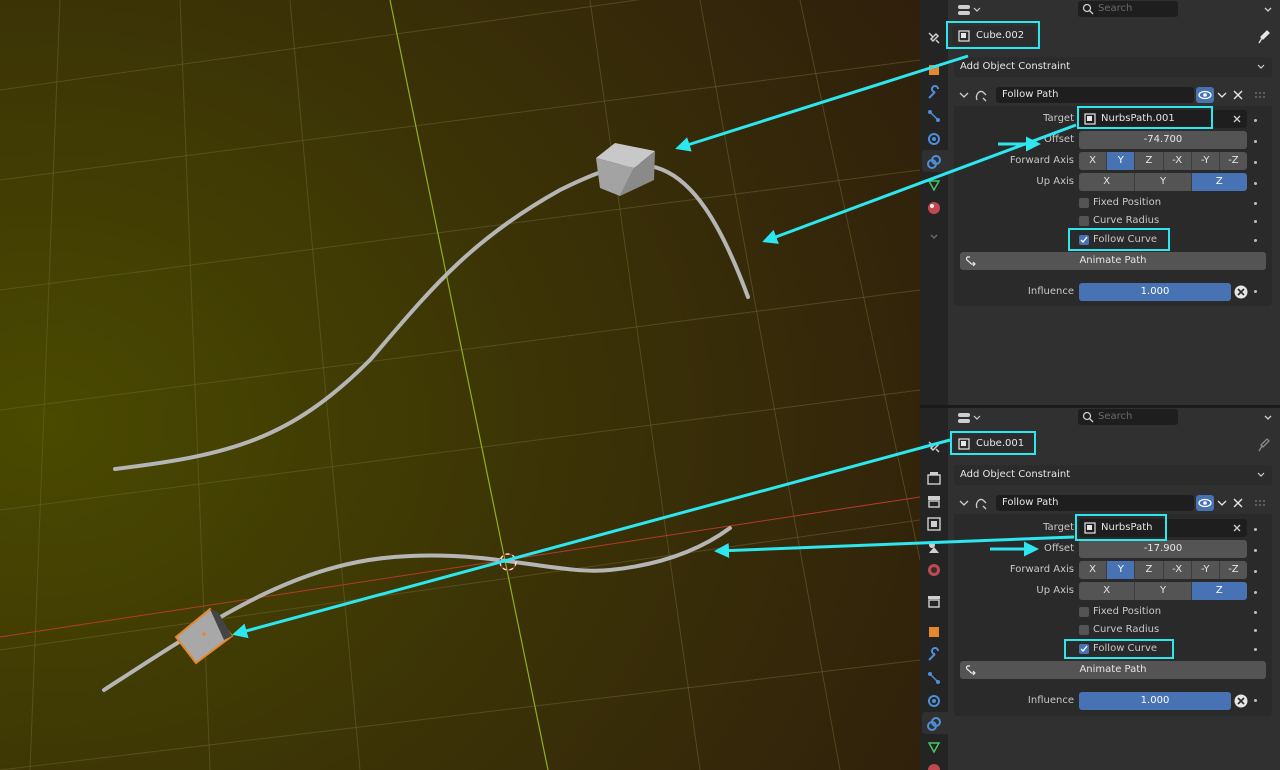  I want to click on offset-field: -17.900, so click(1163, 549).